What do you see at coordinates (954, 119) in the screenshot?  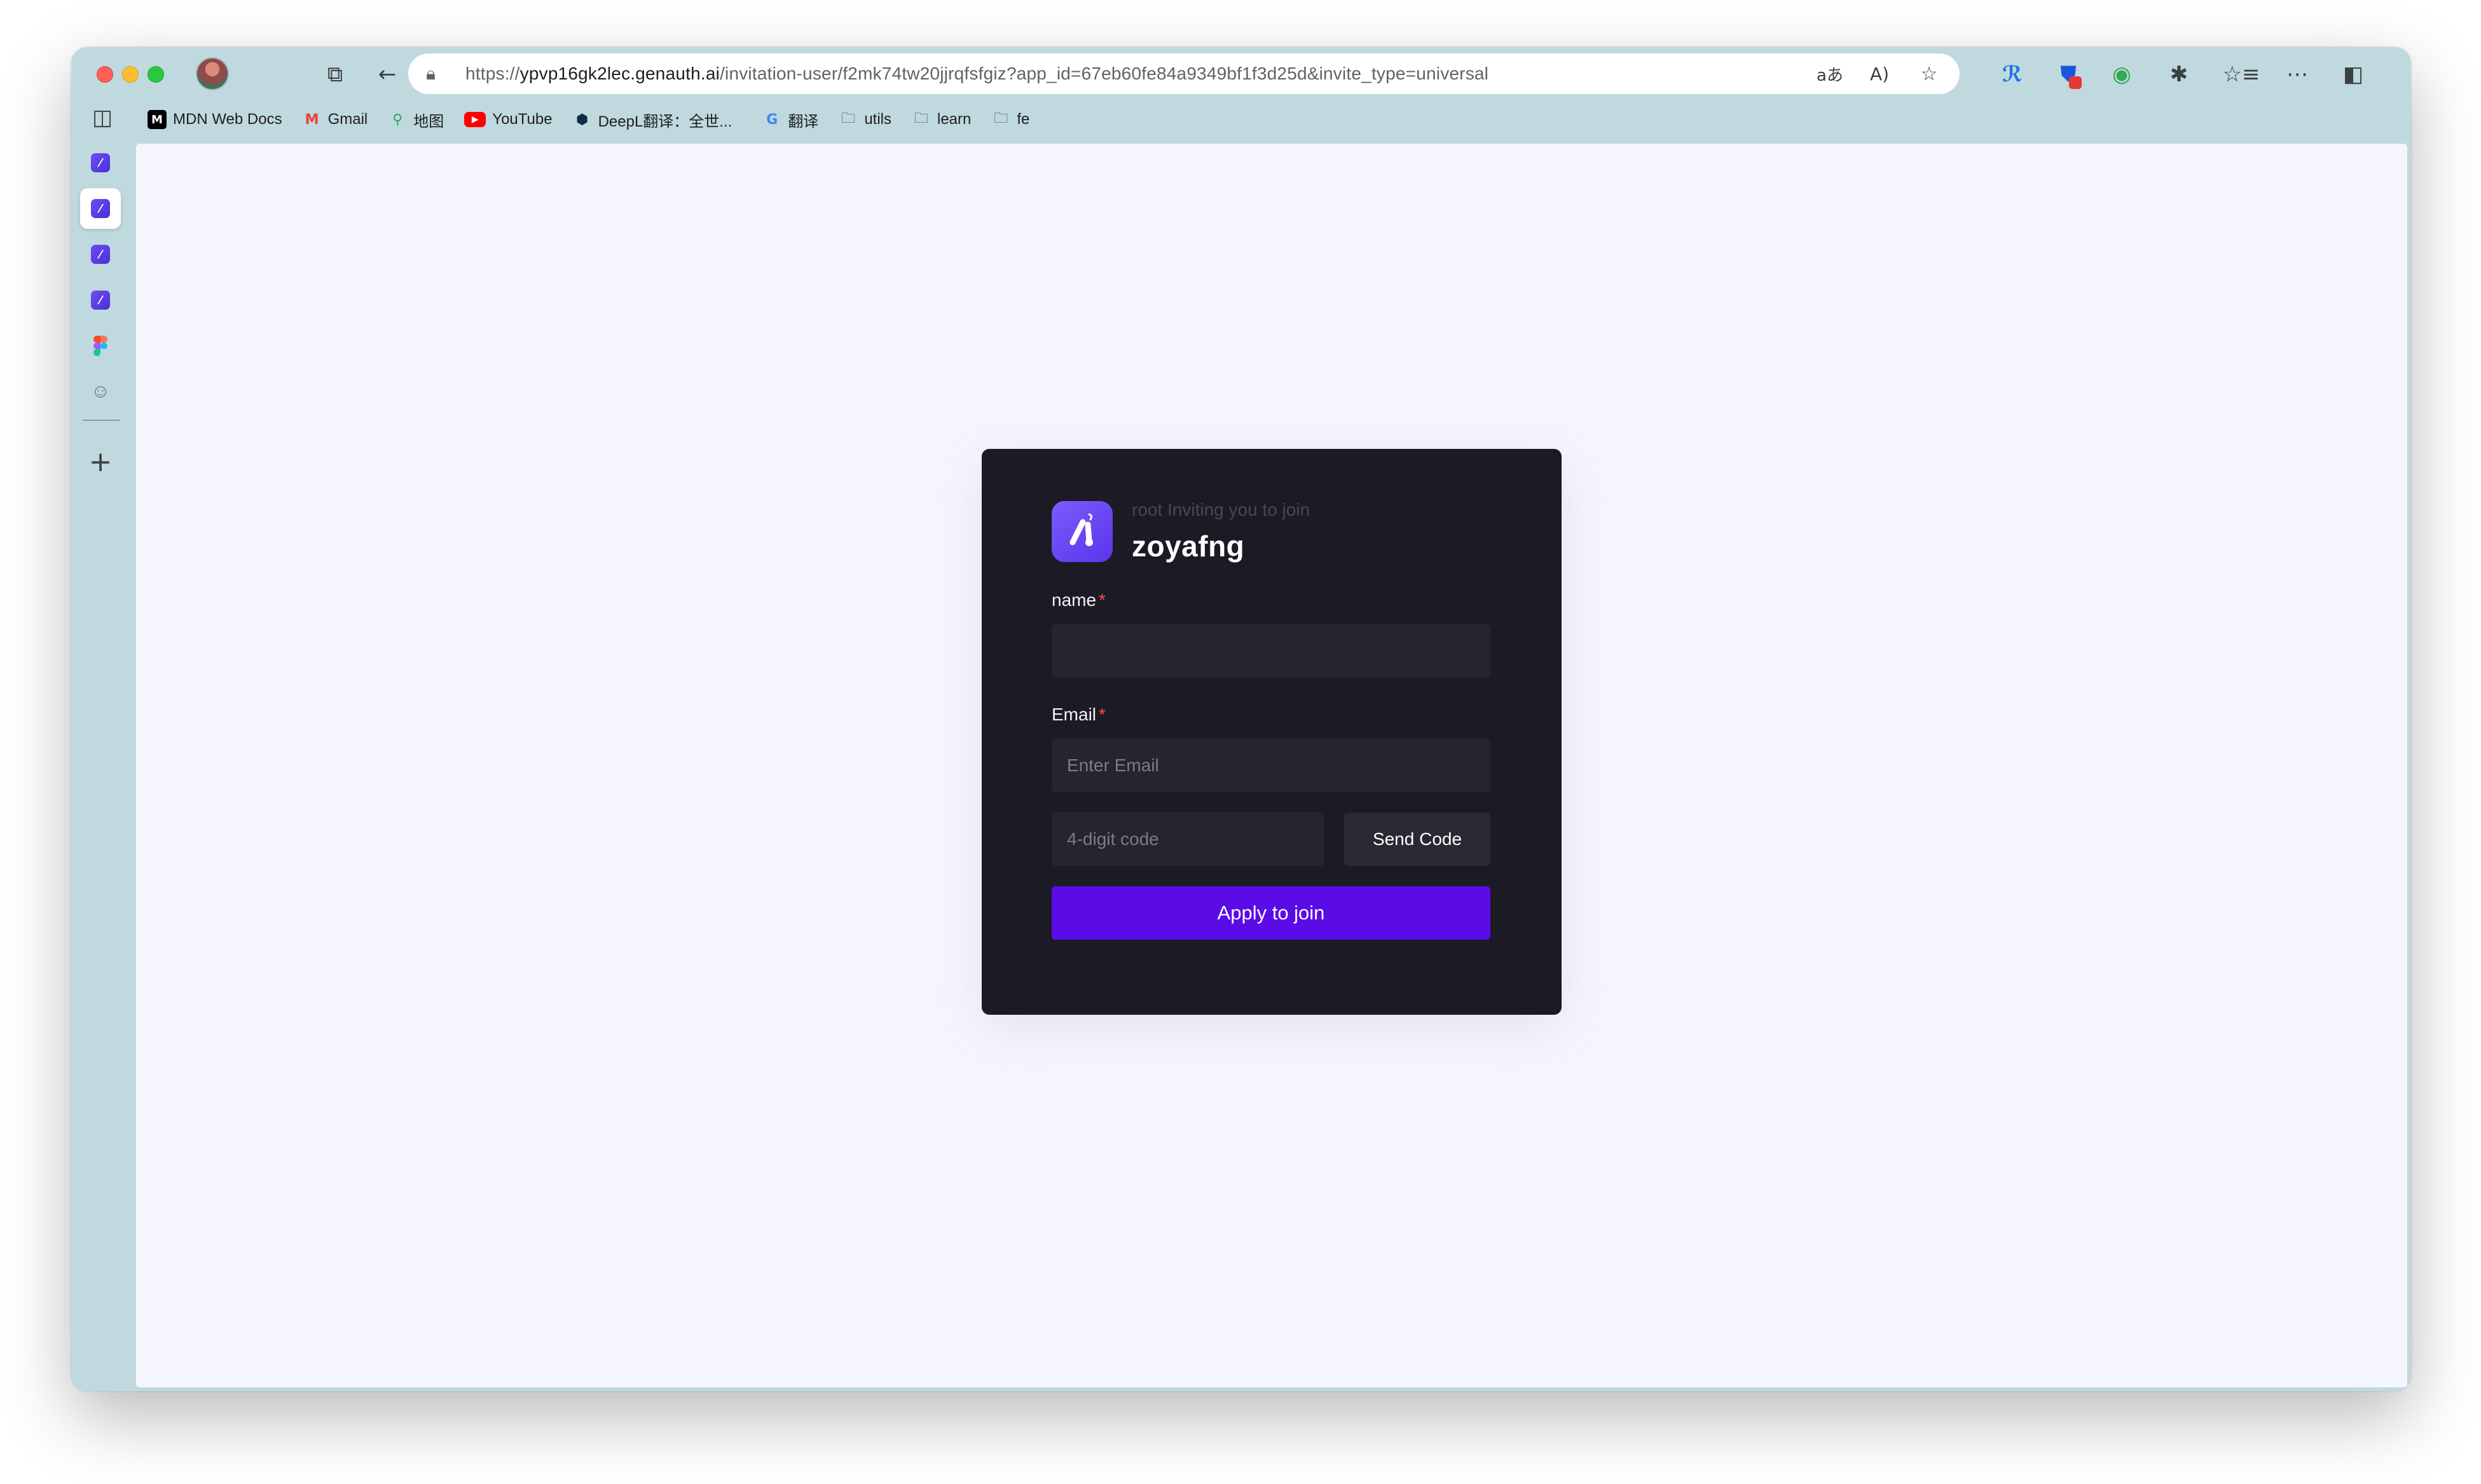 I see `bookmark-label: learn` at bounding box center [954, 119].